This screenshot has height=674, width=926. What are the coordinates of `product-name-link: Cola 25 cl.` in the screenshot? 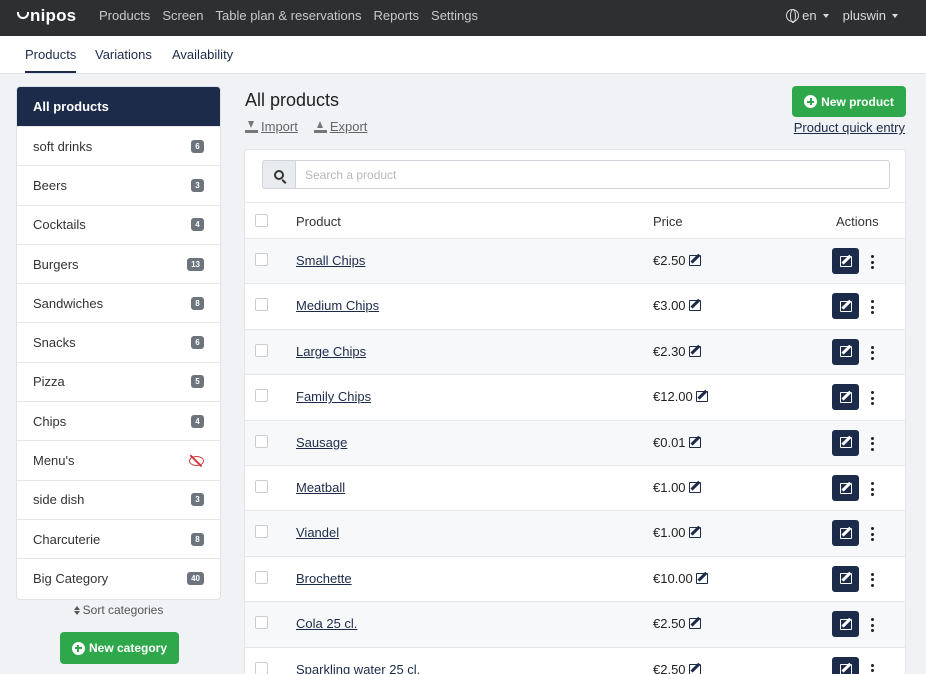 It's located at (326, 623).